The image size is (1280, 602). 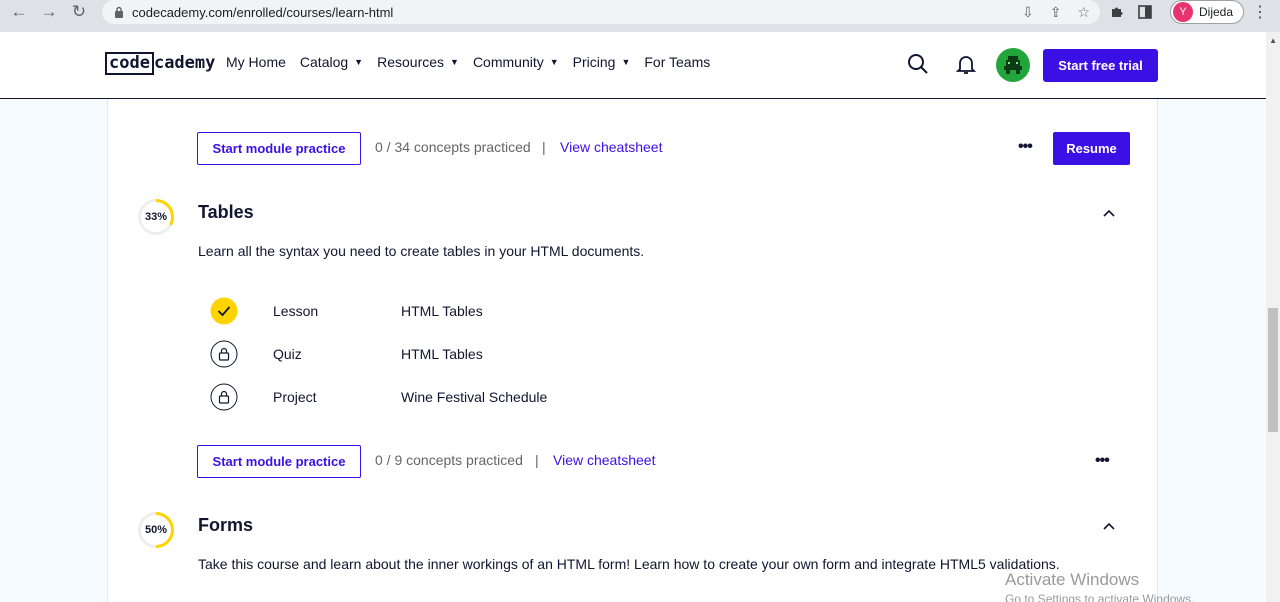 I want to click on item-type: Project, so click(x=295, y=397).